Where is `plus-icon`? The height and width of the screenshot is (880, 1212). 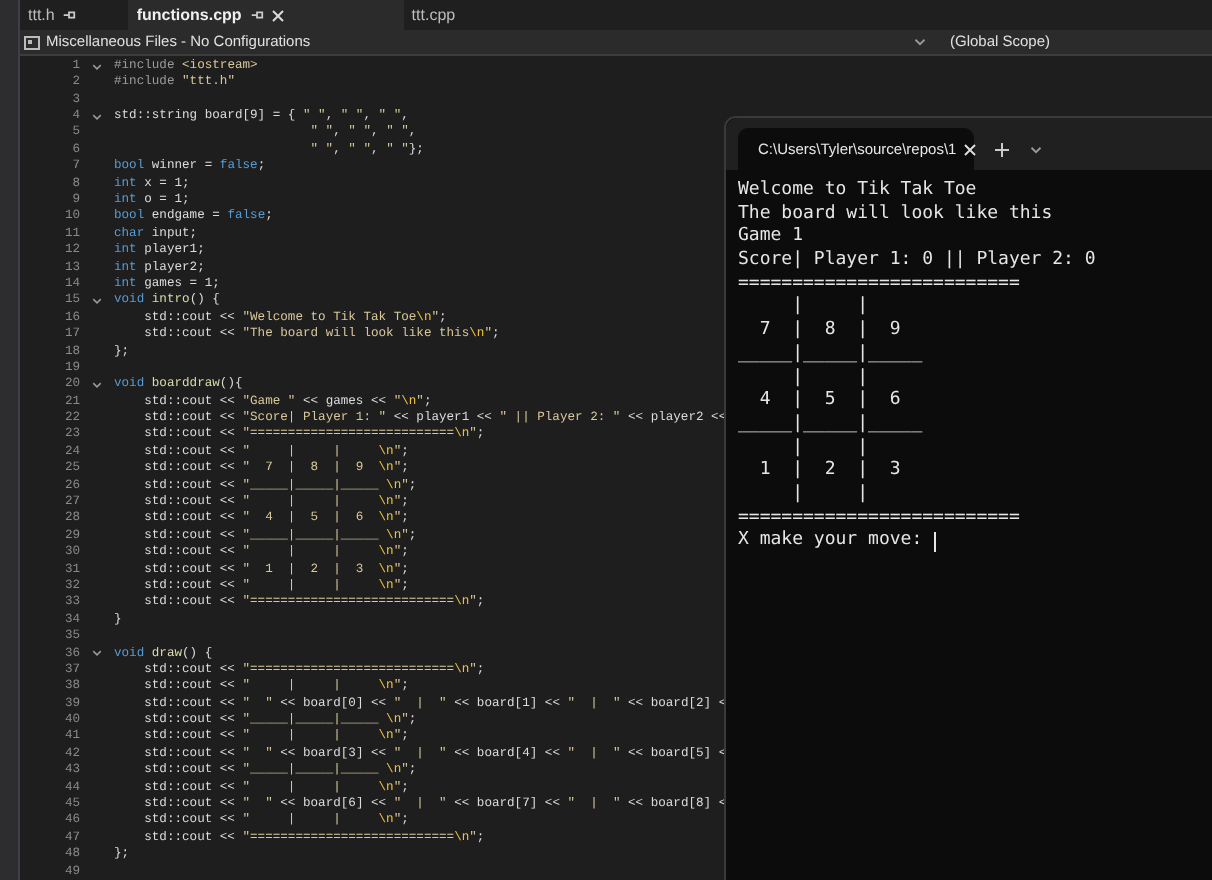
plus-icon is located at coordinates (1002, 149).